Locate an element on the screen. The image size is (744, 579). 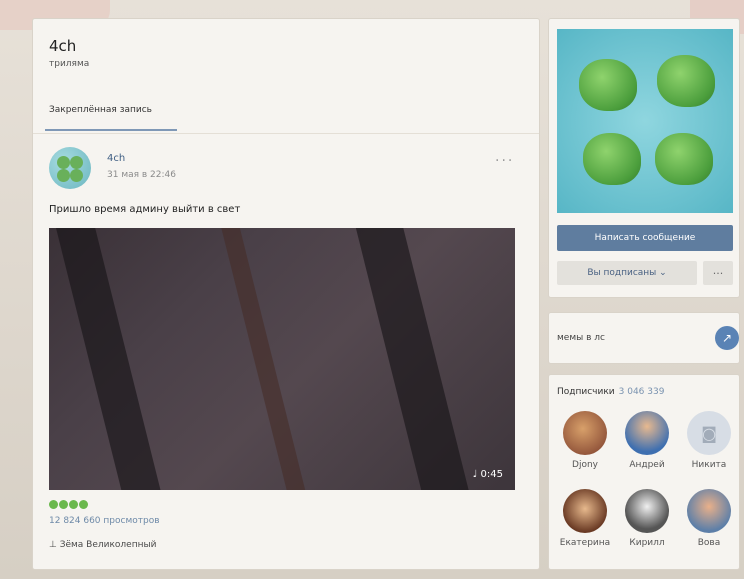
group-cover-panel: Написать сообщение Вы подписаны ⌄ ··· is located at coordinates (644, 158).